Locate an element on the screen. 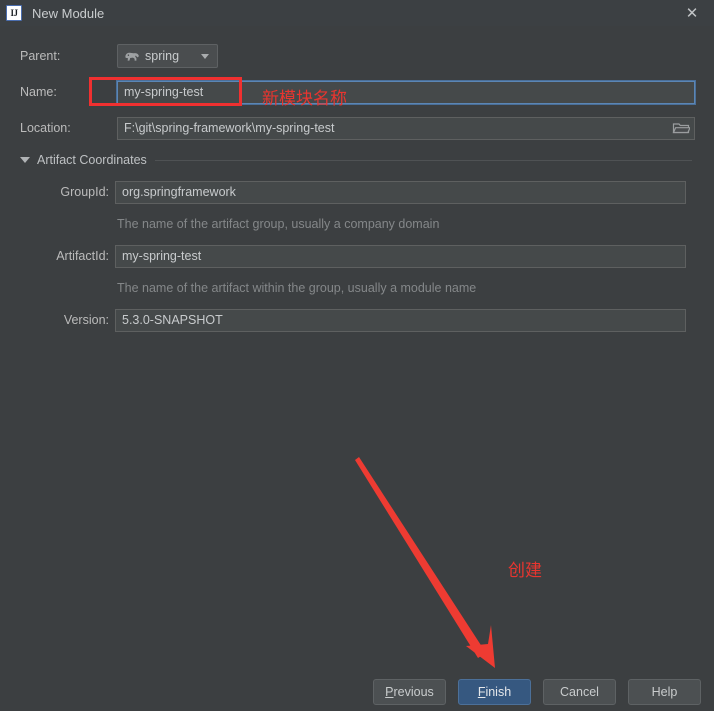 This screenshot has height=711, width=714. artifact-coordinates-section-header: Artifact Coordinates is located at coordinates (356, 160).